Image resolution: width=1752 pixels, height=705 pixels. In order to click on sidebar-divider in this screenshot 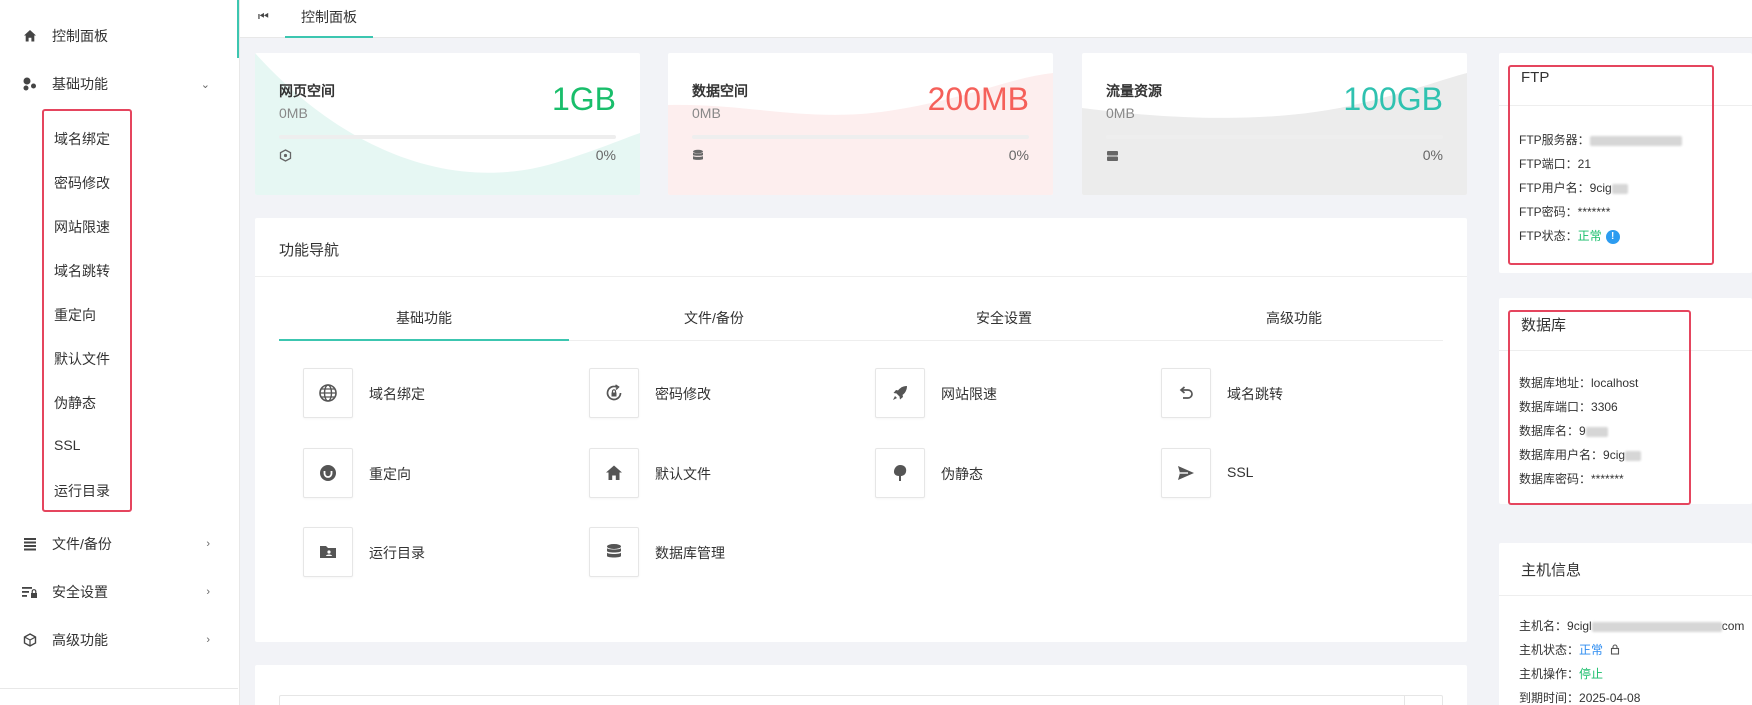, I will do `click(119, 688)`.